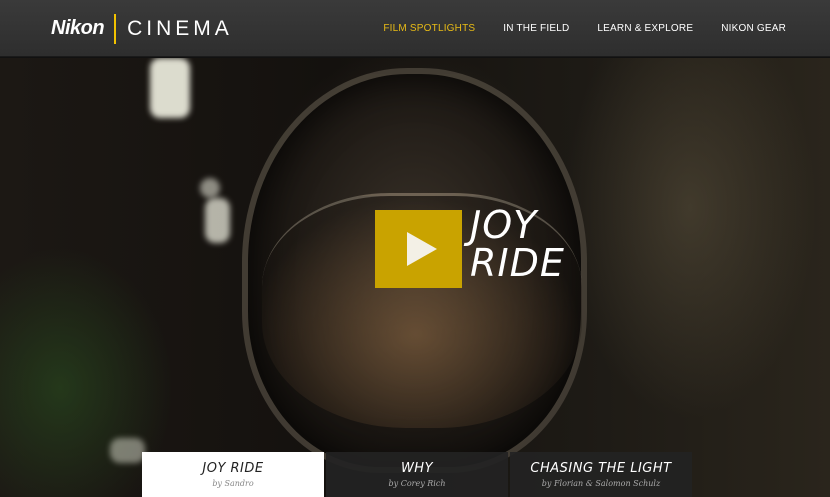 The image size is (830, 497). What do you see at coordinates (78, 28) in the screenshot?
I see `nikon-logo: Nikon` at bounding box center [78, 28].